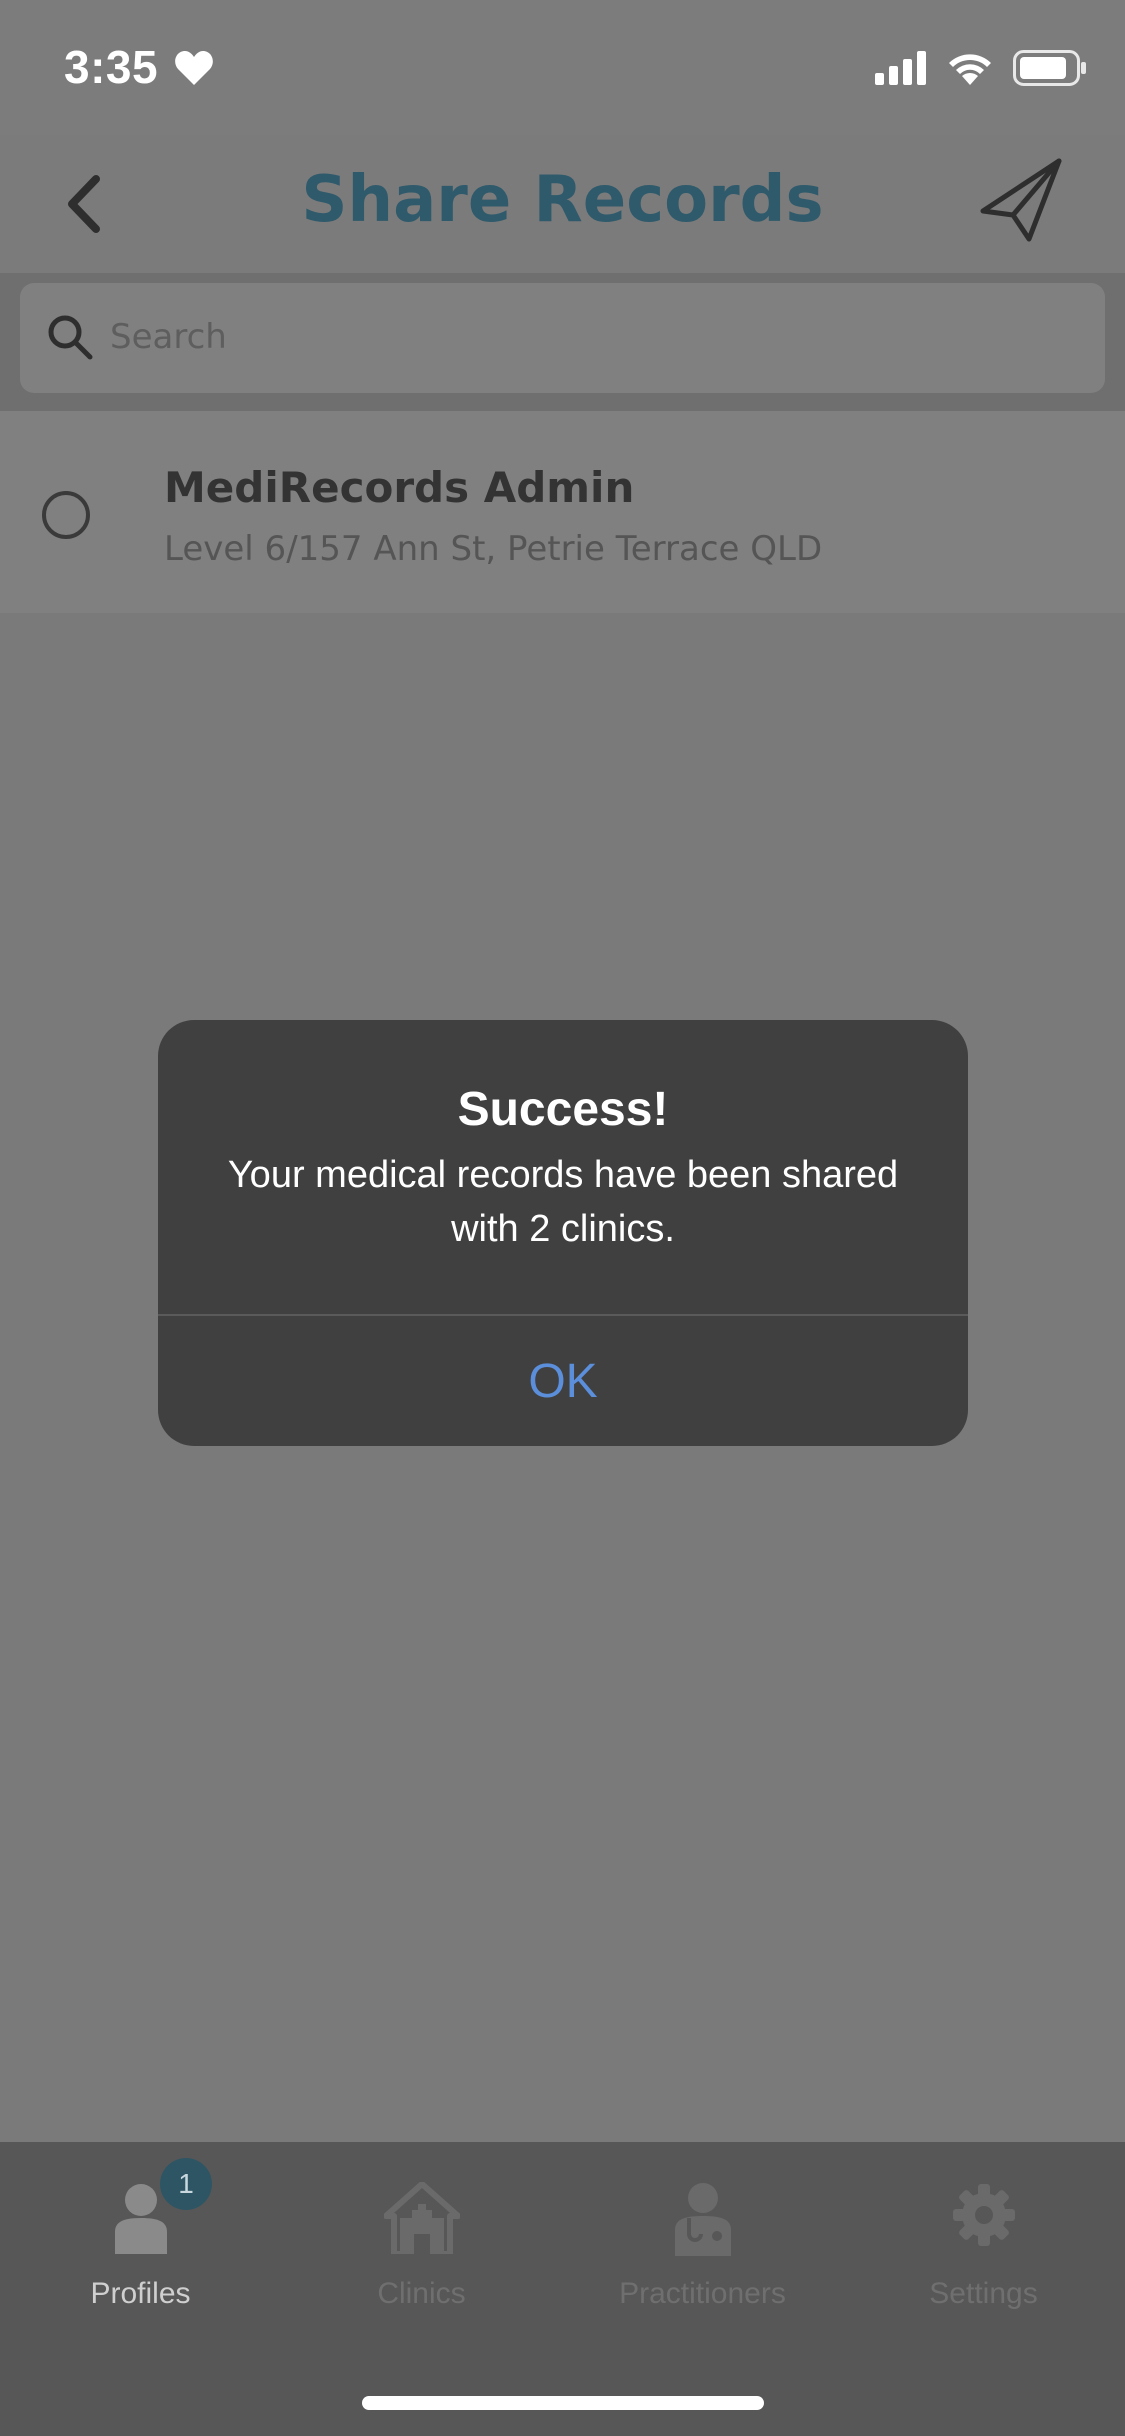  I want to click on clinic-icon, so click(421, 2220).